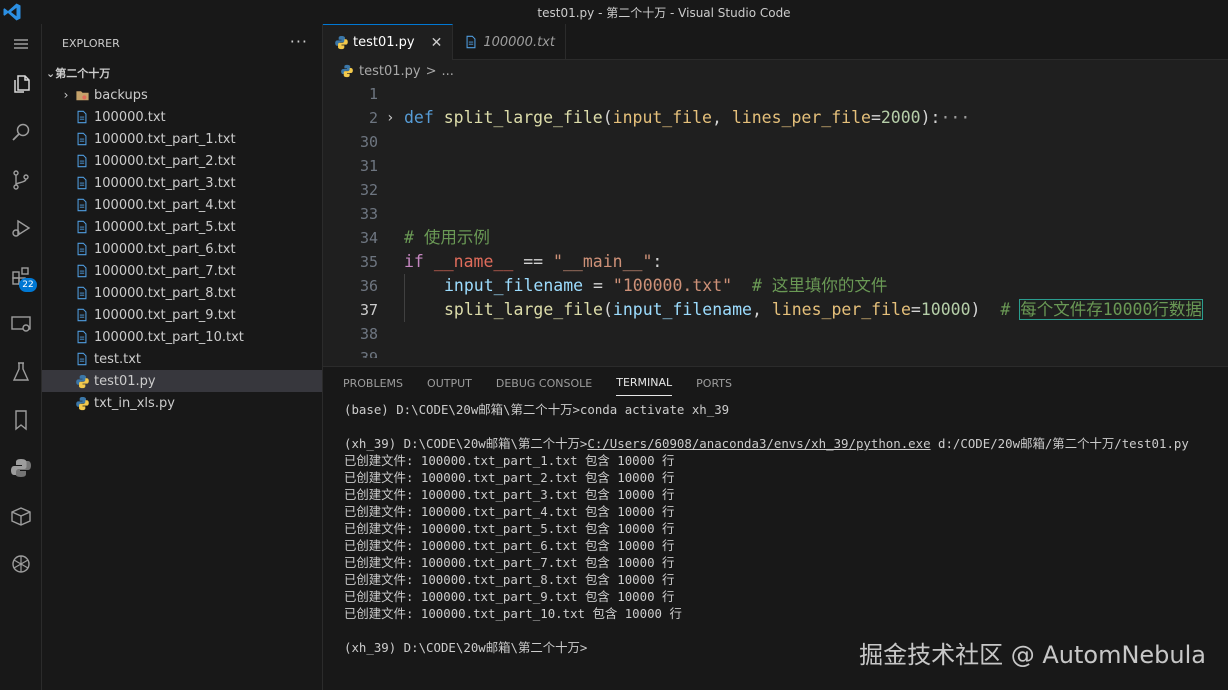 Image resolution: width=1228 pixels, height=690 pixels. I want to click on title-bar: test01.py - 第二个十万 - Visual Studio Code, so click(614, 12).